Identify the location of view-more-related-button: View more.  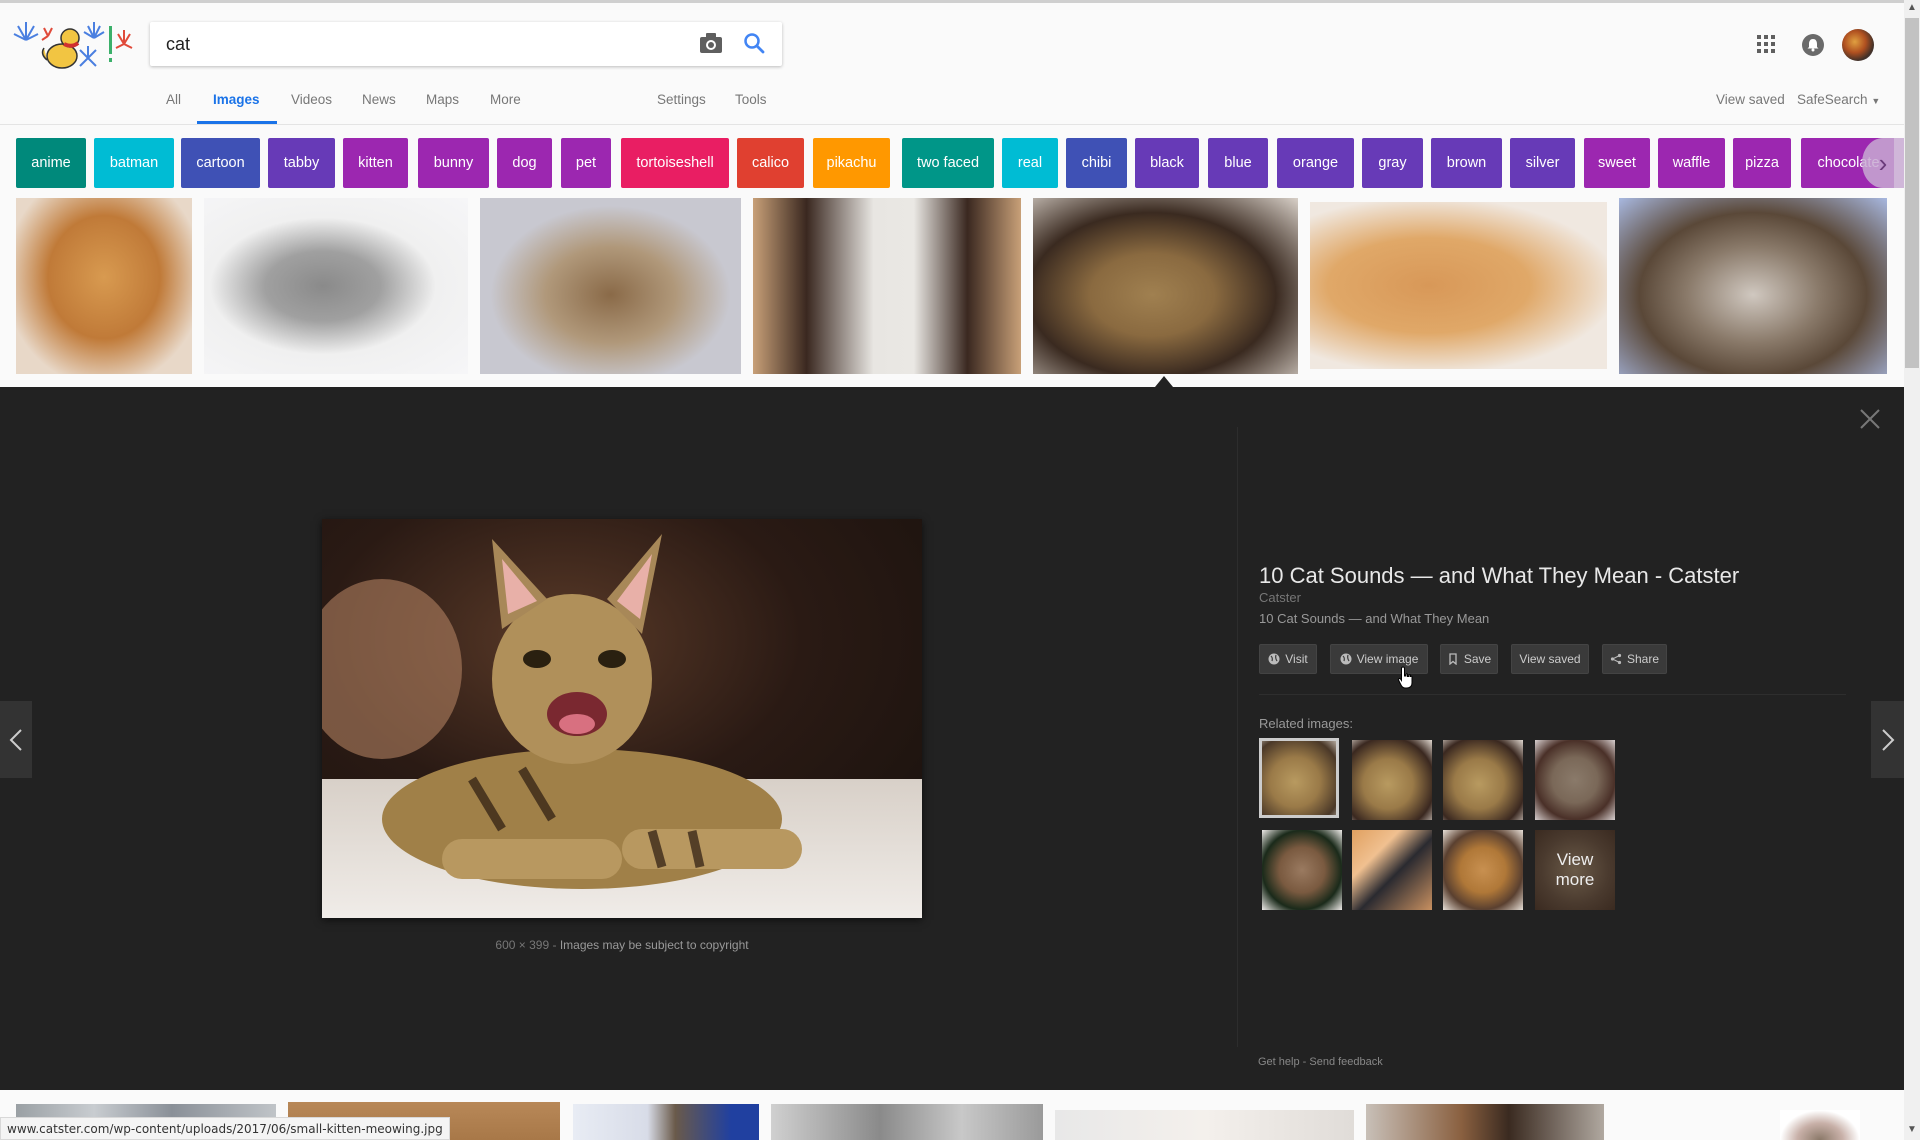
(1575, 870).